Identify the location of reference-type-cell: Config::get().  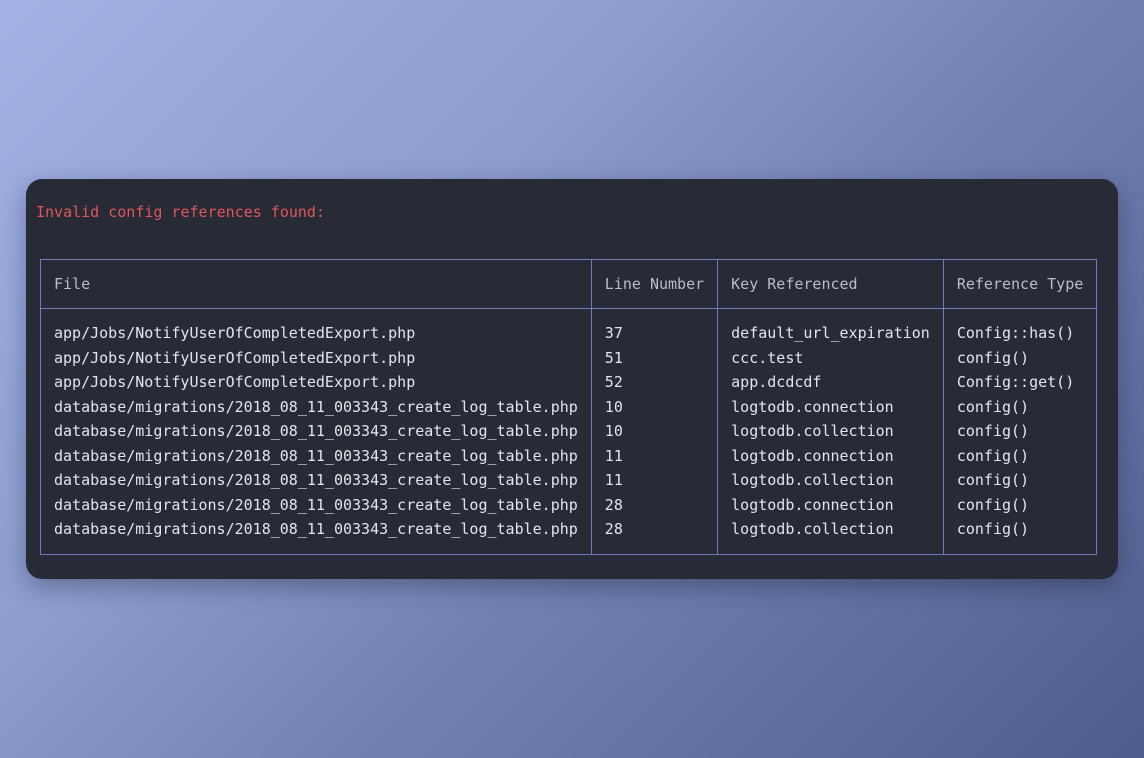
(1015, 382).